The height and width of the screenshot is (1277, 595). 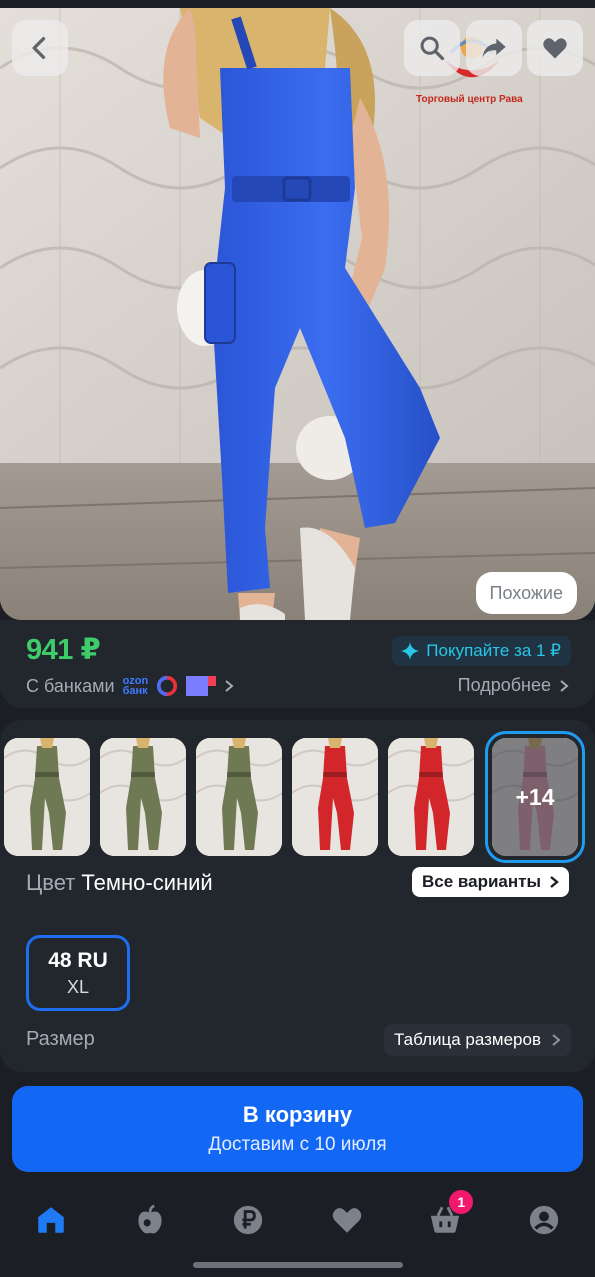 I want to click on home-icon, so click(x=51, y=1220).